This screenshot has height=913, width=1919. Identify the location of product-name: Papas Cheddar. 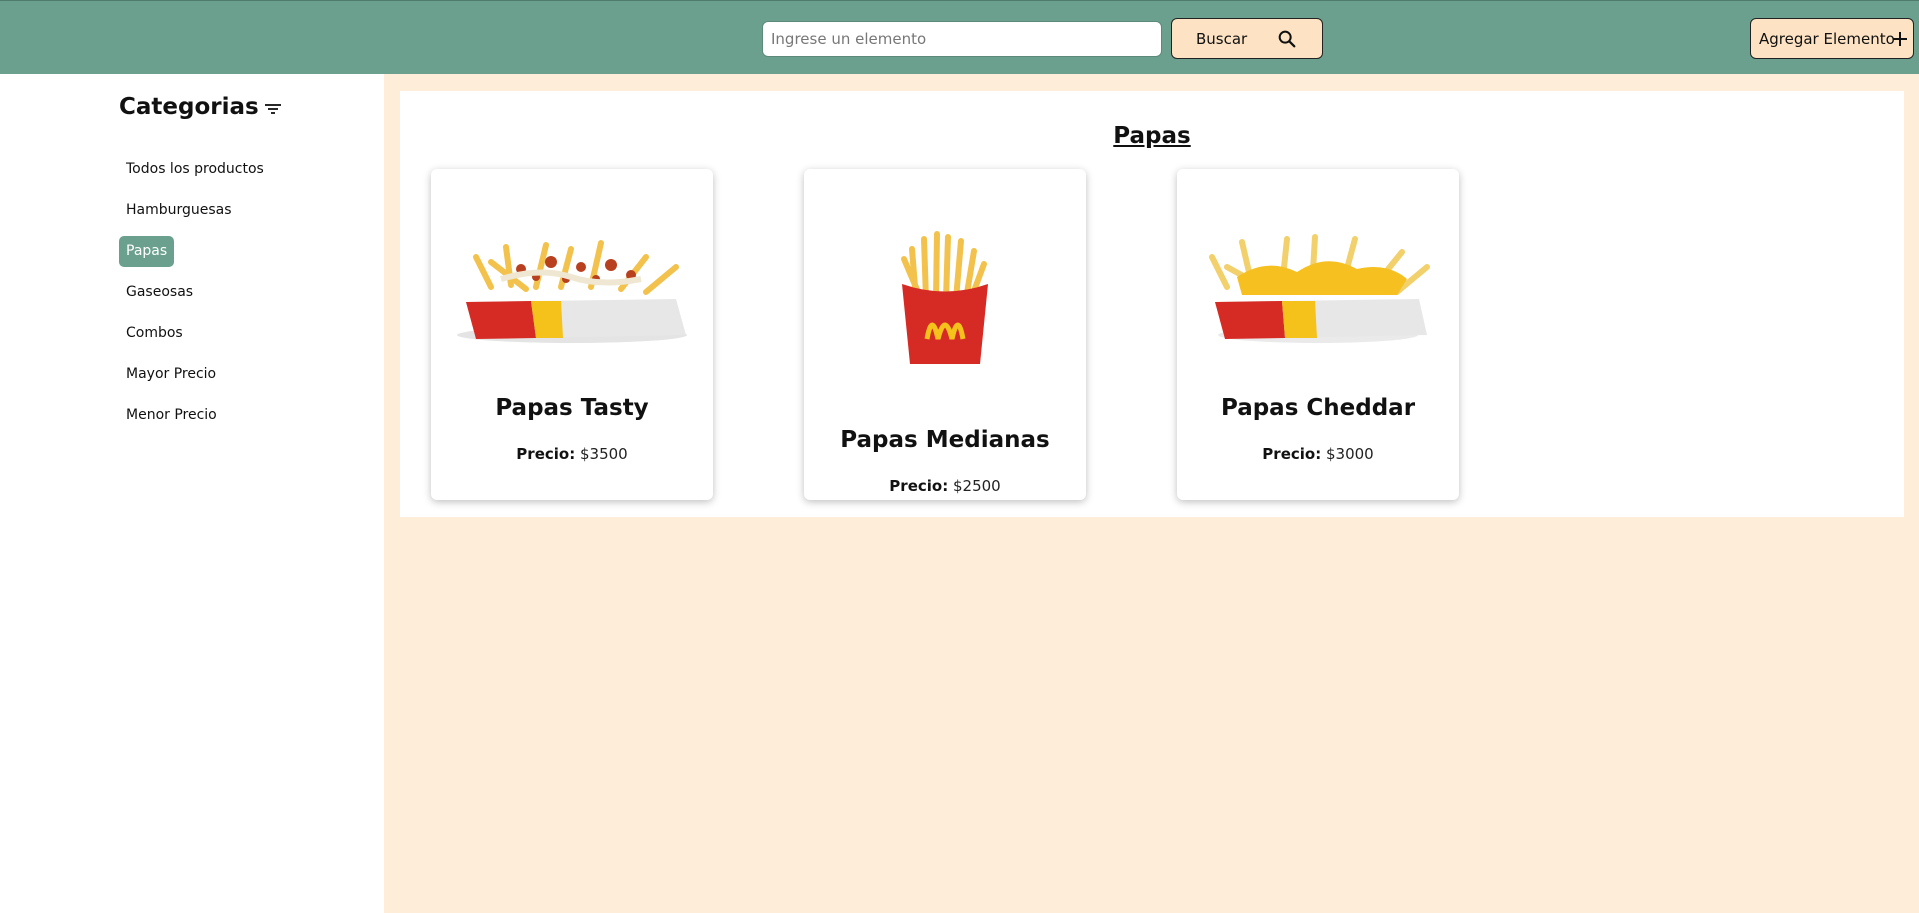
(1318, 408).